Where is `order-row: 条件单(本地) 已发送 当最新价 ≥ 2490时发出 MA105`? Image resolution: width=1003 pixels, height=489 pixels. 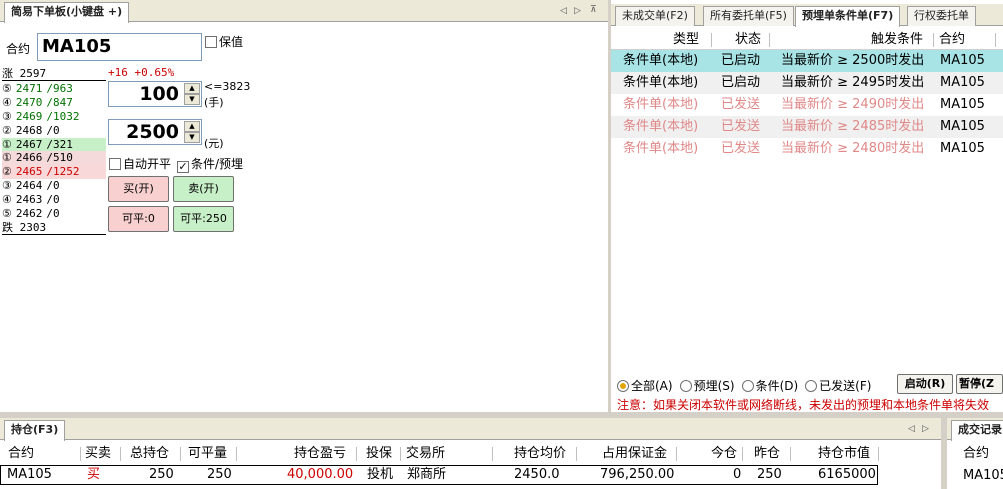 order-row: 条件单(本地) 已发送 当最新价 ≥ 2490时发出 MA105 is located at coordinates (807, 105).